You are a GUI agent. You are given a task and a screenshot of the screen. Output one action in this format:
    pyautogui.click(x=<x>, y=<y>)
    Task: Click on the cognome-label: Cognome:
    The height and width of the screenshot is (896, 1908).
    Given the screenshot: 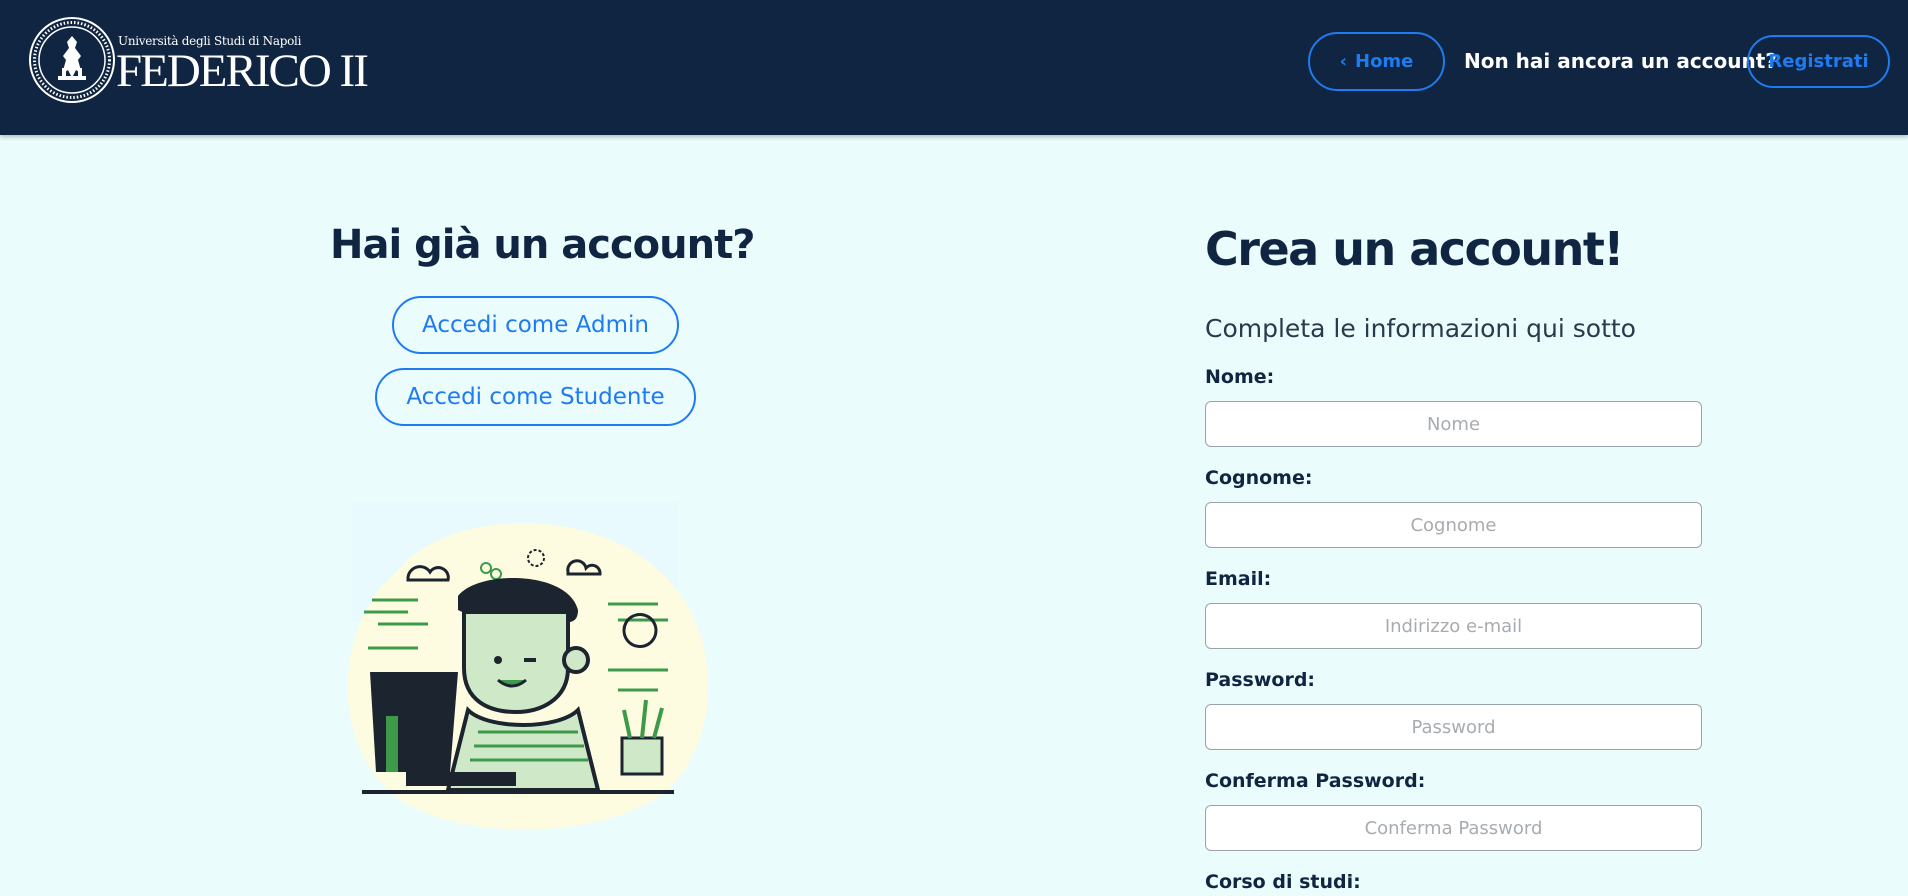 What is the action you would take?
    pyautogui.click(x=1259, y=478)
    